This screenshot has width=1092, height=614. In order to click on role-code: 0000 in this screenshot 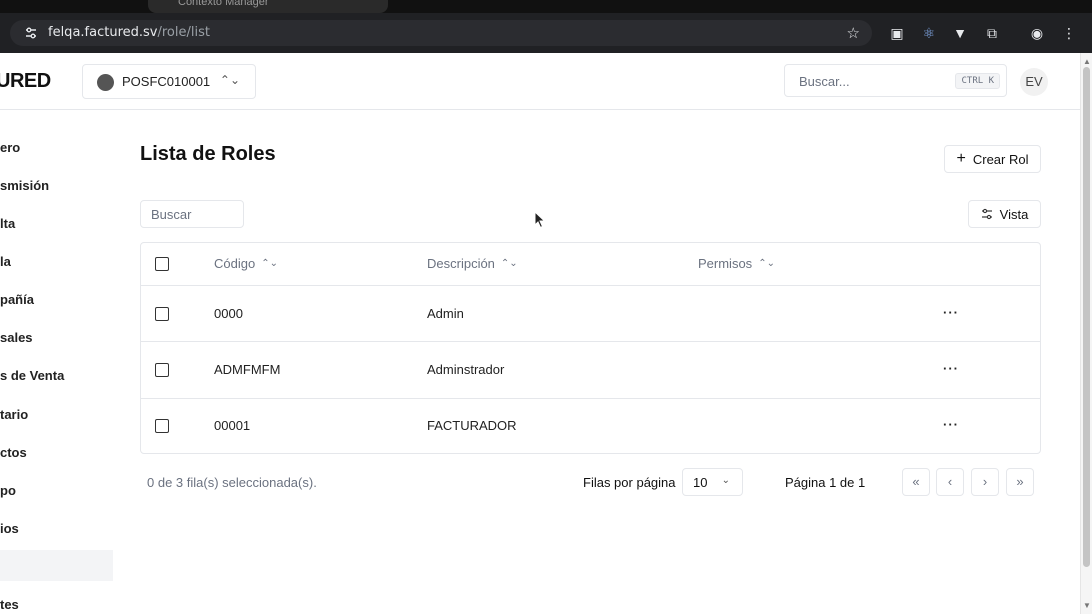, I will do `click(228, 313)`.